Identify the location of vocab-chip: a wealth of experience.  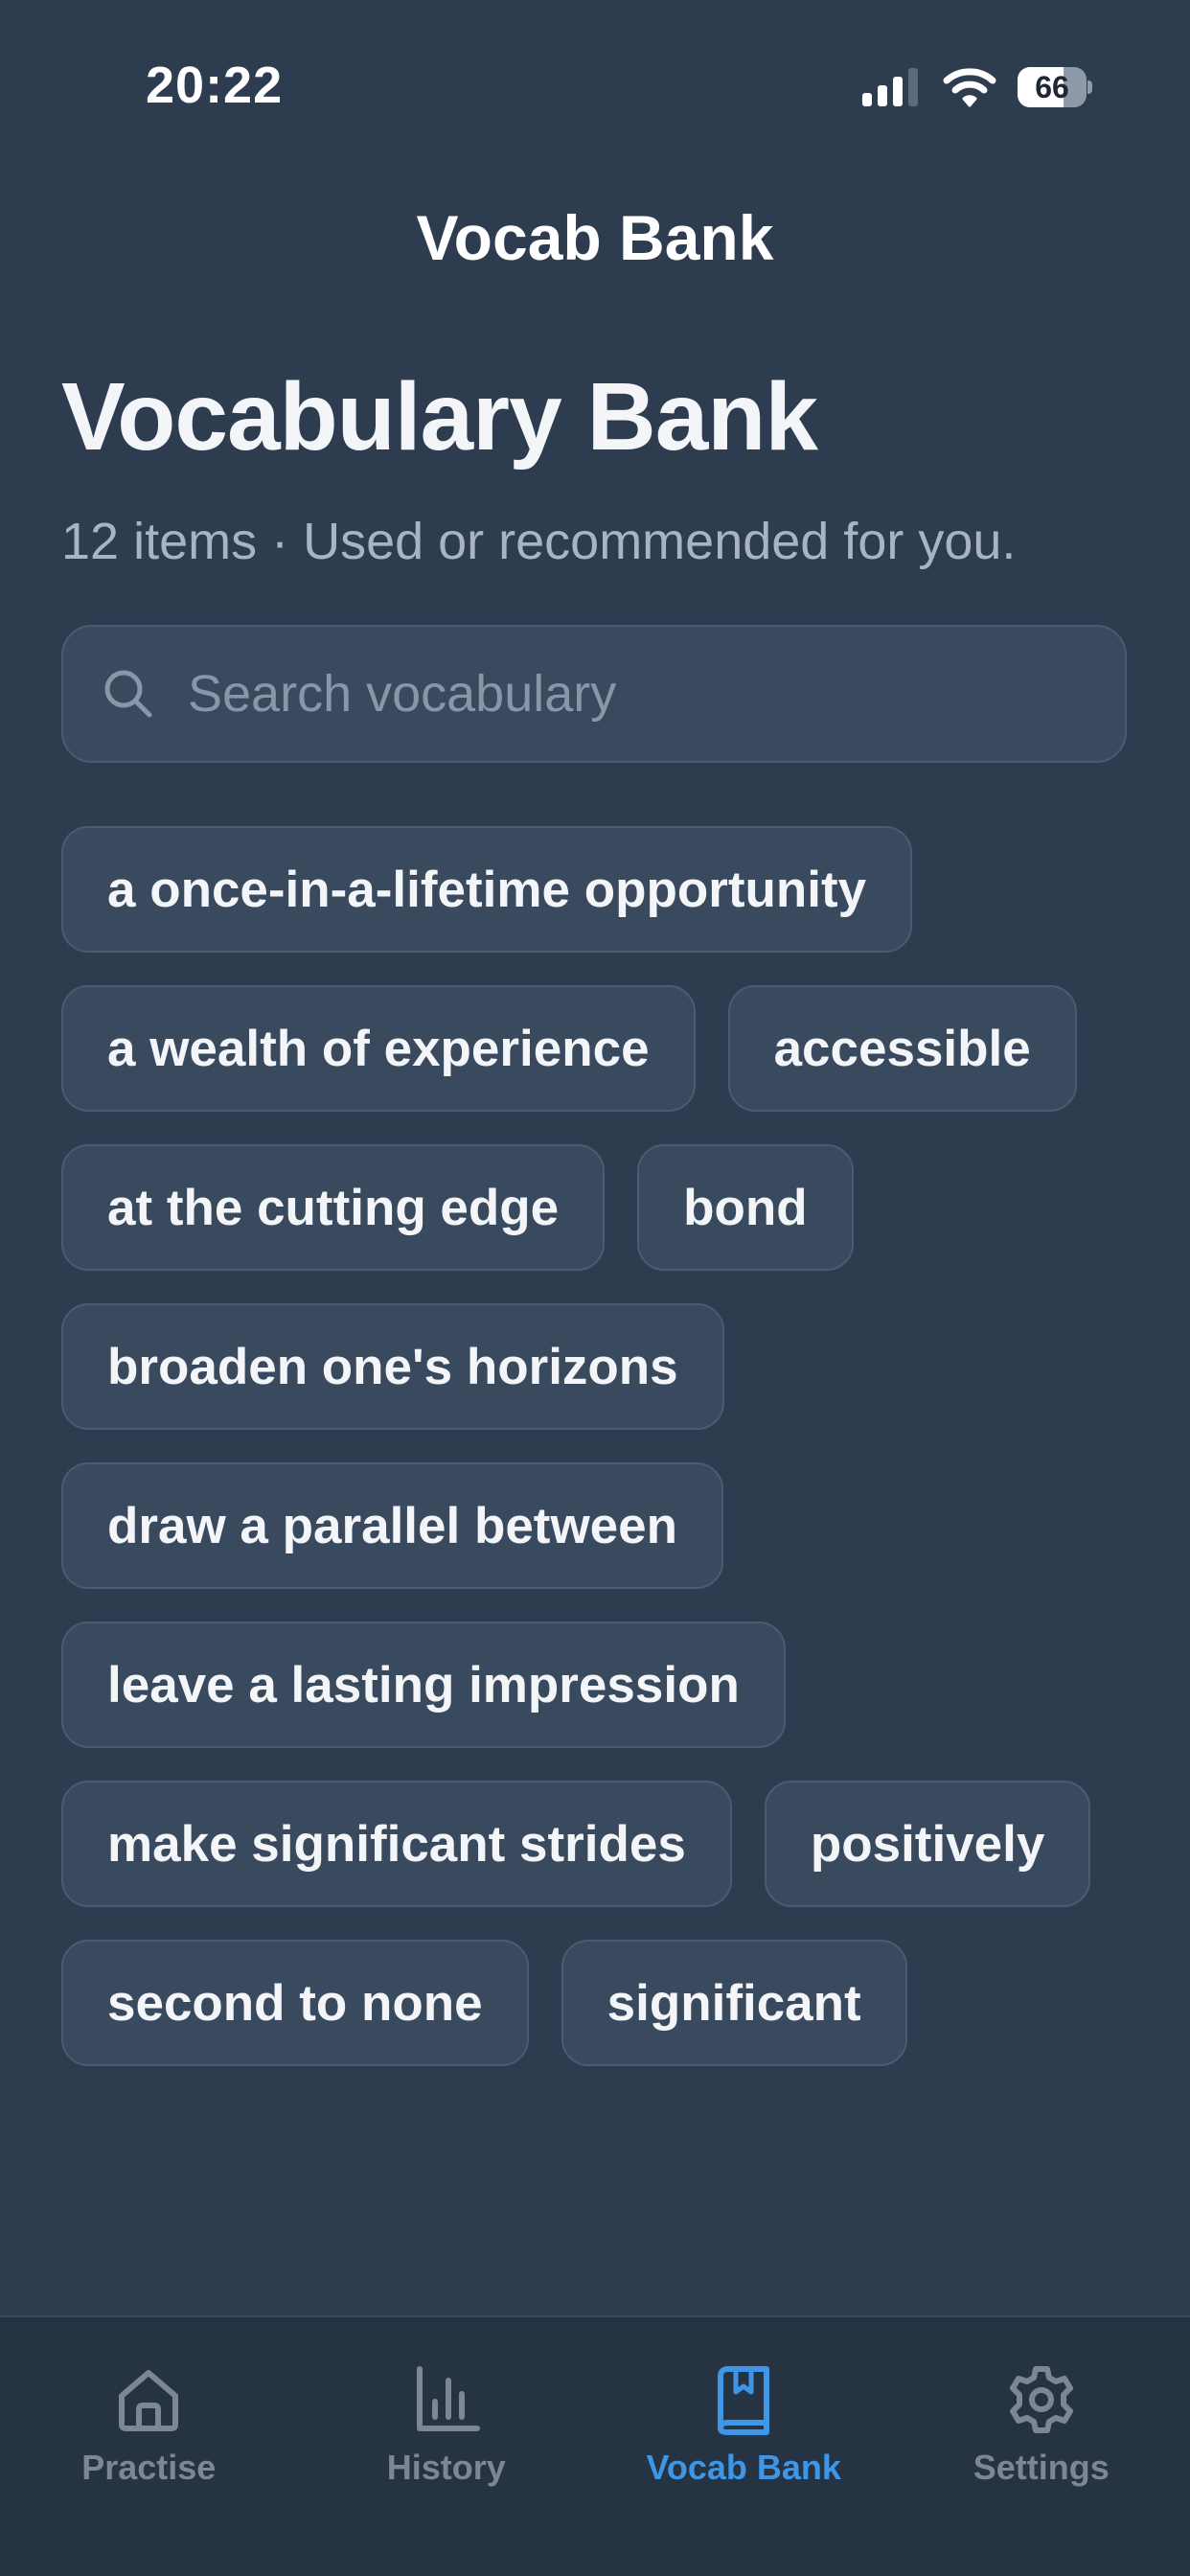
(379, 1048).